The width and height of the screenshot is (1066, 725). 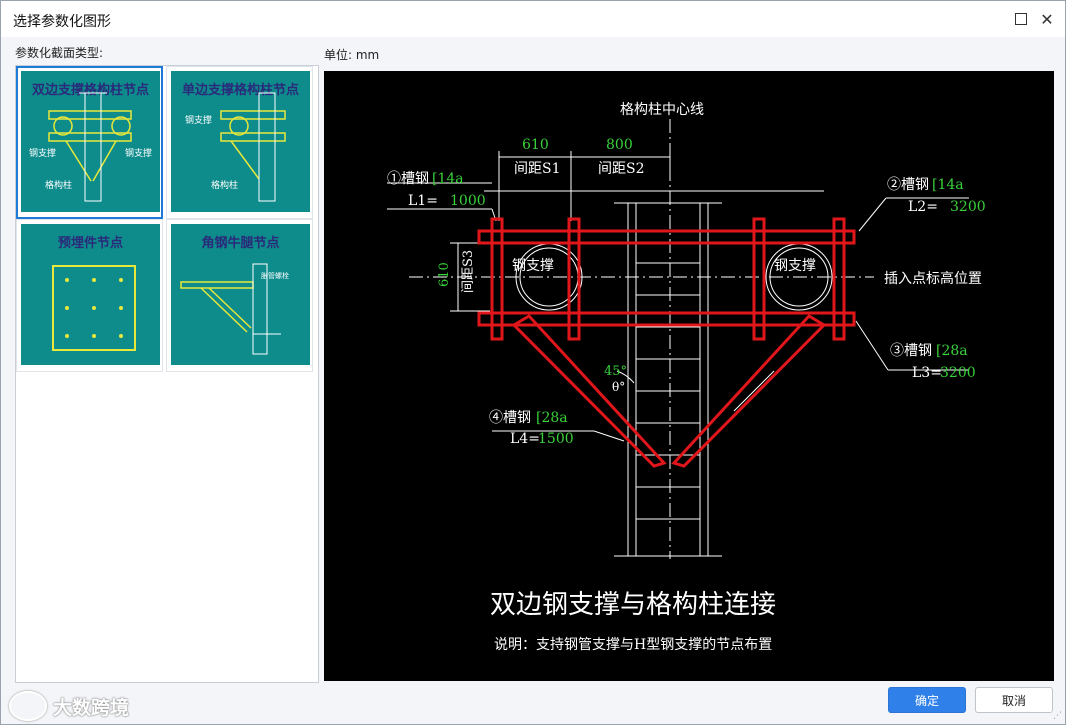 I want to click on item2-spec: [14a, so click(x=948, y=185).